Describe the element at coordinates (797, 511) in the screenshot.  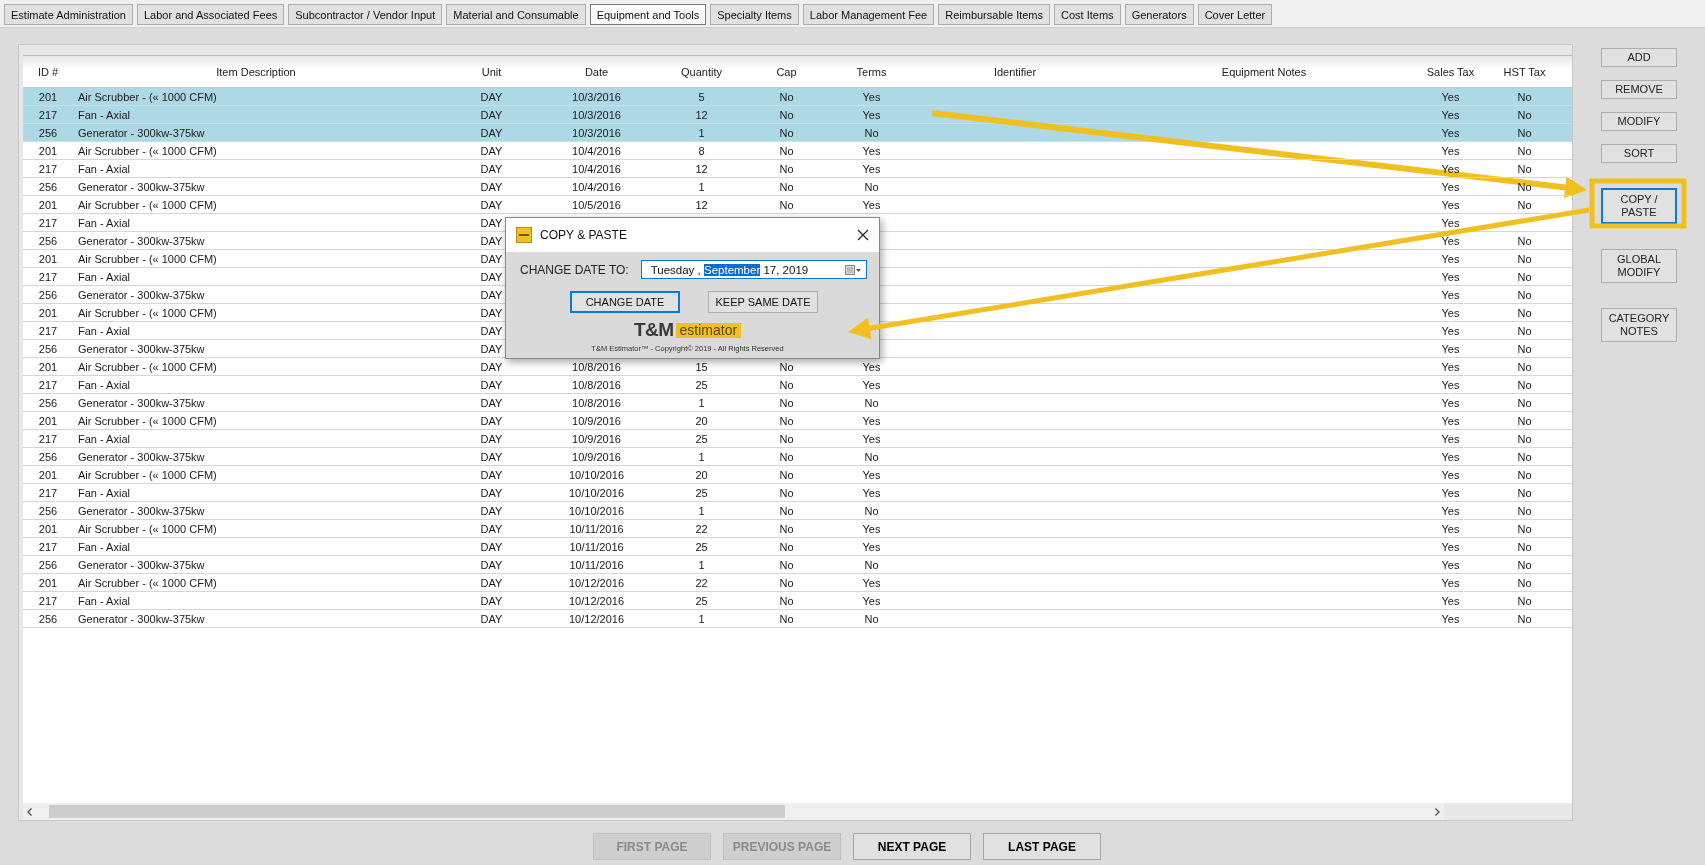
I see `table-row: 256 Generator - 300kw-375kw DAY 10/10/2016 1 No No Yes No` at that location.